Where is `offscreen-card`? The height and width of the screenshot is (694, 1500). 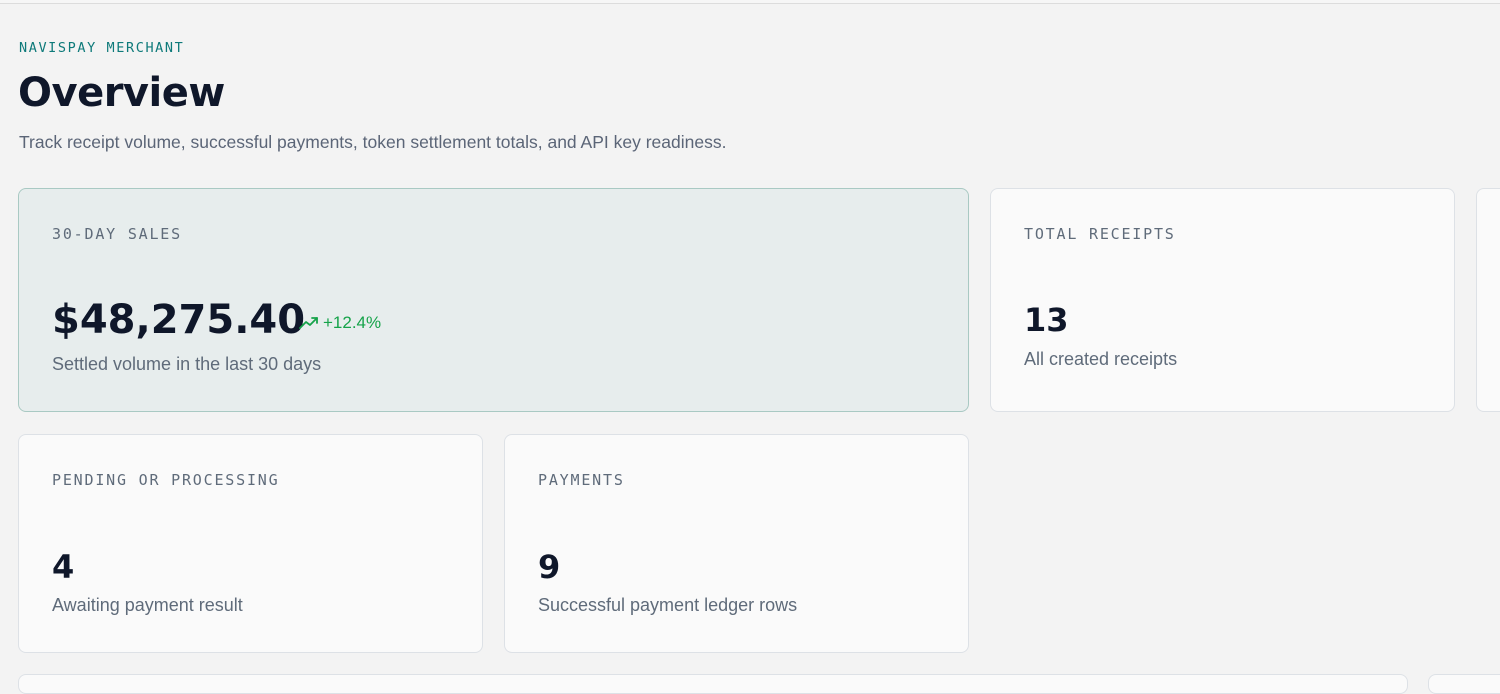 offscreen-card is located at coordinates (1488, 300).